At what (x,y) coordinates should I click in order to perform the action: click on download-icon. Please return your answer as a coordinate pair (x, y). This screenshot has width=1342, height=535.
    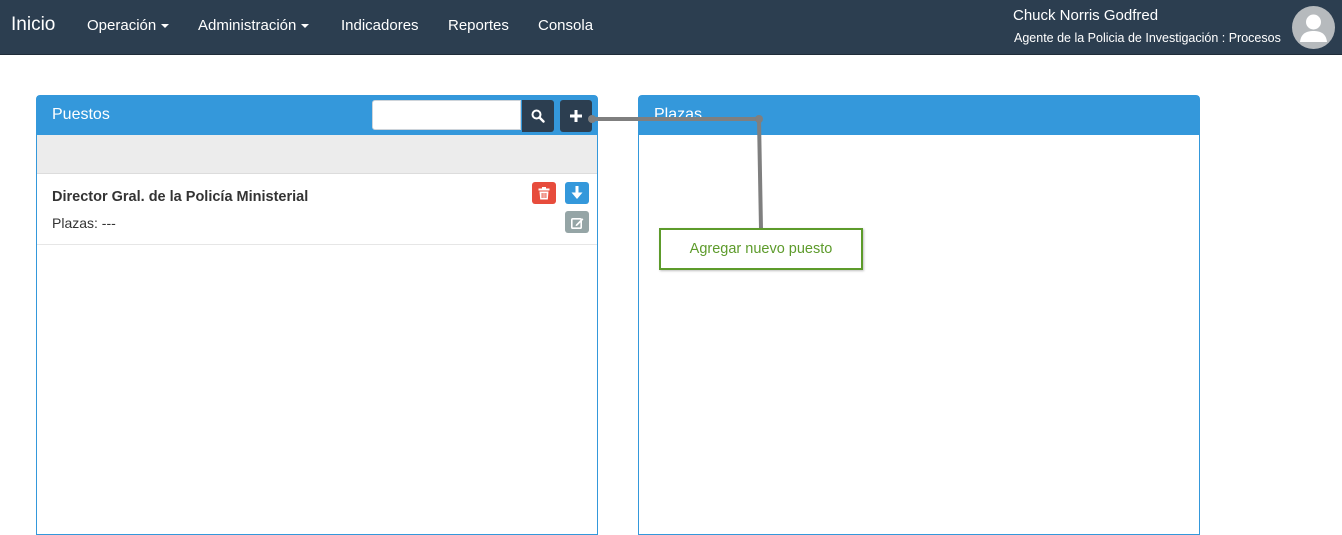
    Looking at the image, I should click on (577, 192).